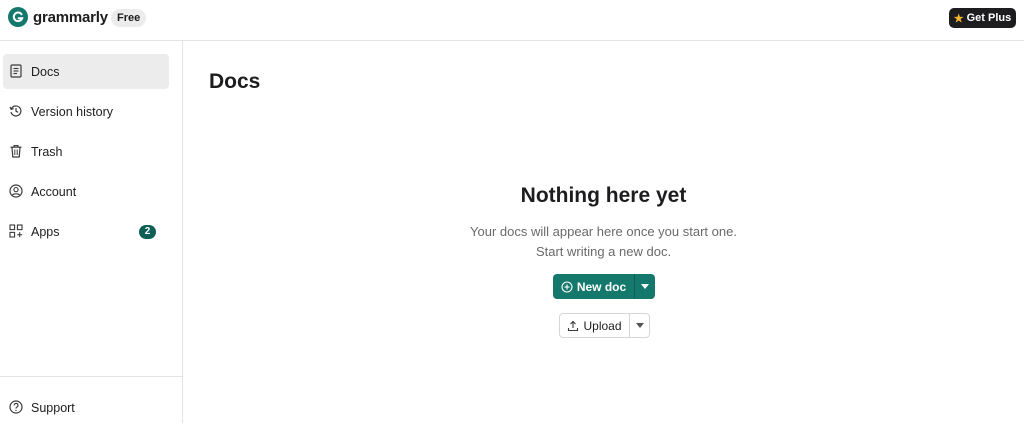 The height and width of the screenshot is (425, 1024). I want to click on plan-badge: Free, so click(129, 18).